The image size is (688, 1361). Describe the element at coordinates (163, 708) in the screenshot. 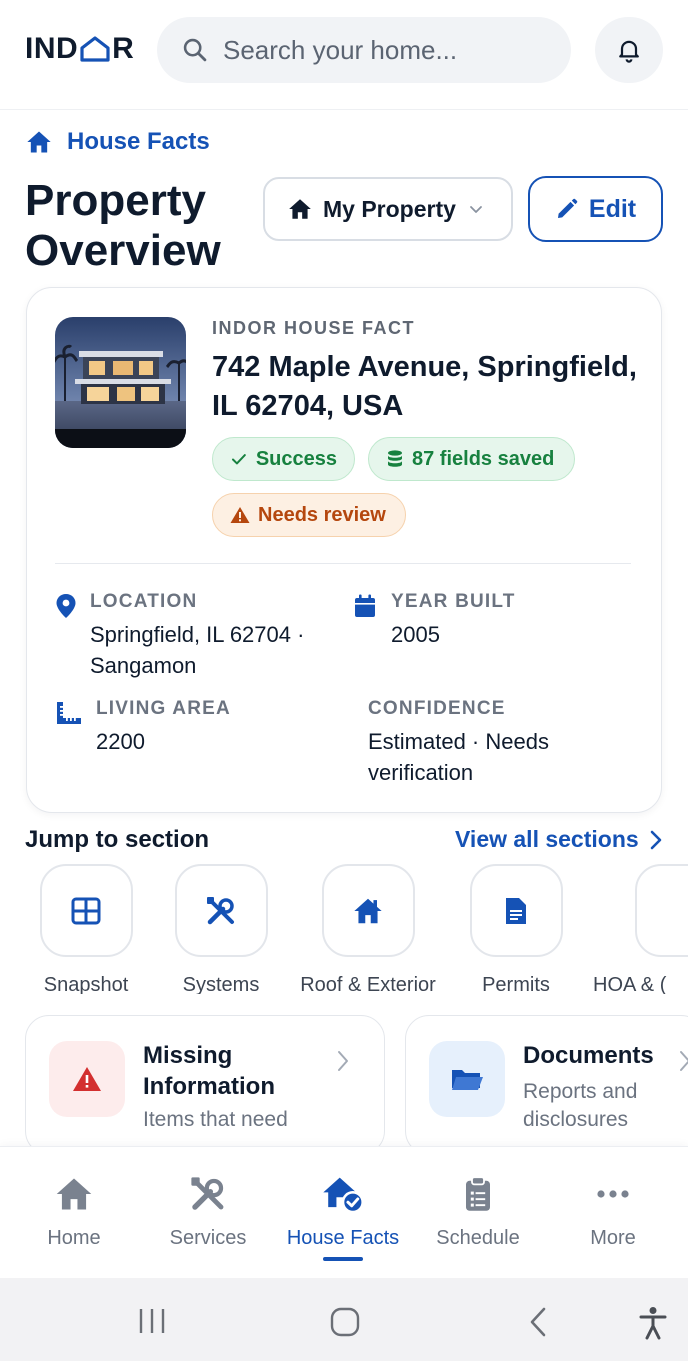

I see `fact-area-label: LIVING AREA` at that location.